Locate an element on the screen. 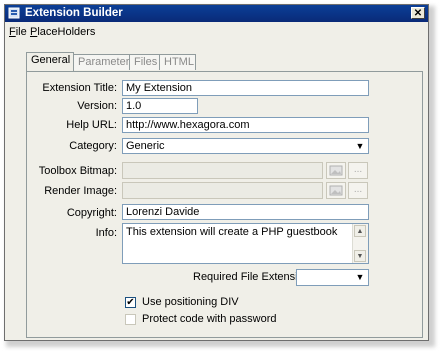 This screenshot has height=351, width=443. scroll-down-icon: ▼ is located at coordinates (360, 256).